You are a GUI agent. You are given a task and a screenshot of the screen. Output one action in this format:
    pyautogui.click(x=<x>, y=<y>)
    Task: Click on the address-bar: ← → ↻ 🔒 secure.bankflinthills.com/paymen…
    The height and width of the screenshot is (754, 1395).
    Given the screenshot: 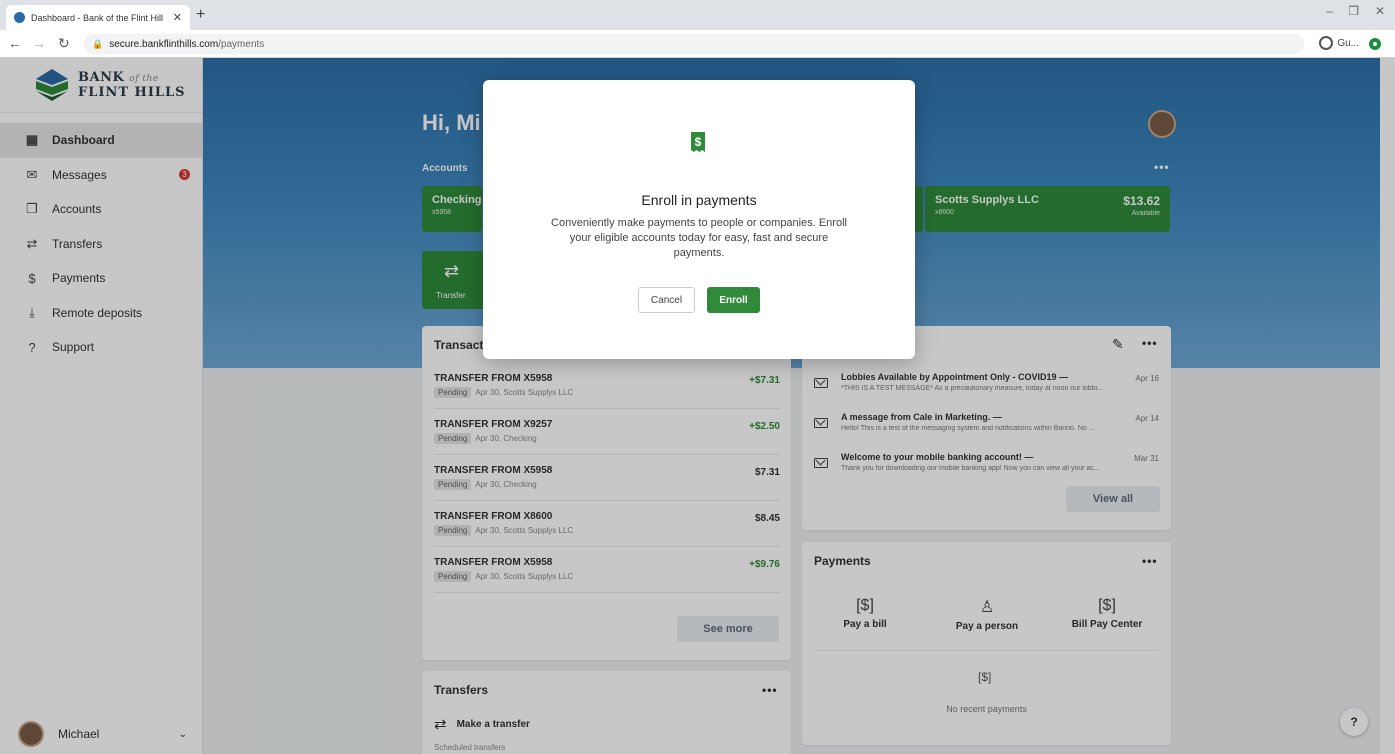 What is the action you would take?
    pyautogui.click(x=697, y=44)
    